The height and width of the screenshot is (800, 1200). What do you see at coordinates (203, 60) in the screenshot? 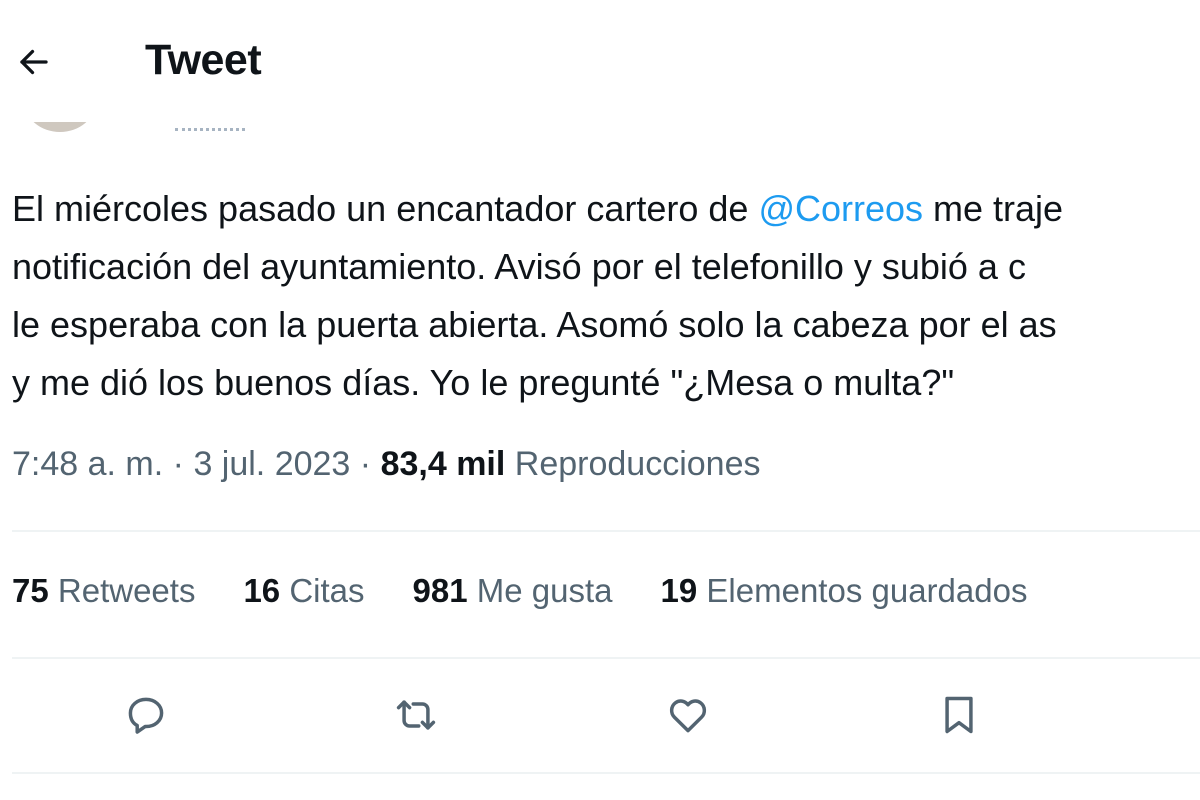
I see `page-title: Tweet` at bounding box center [203, 60].